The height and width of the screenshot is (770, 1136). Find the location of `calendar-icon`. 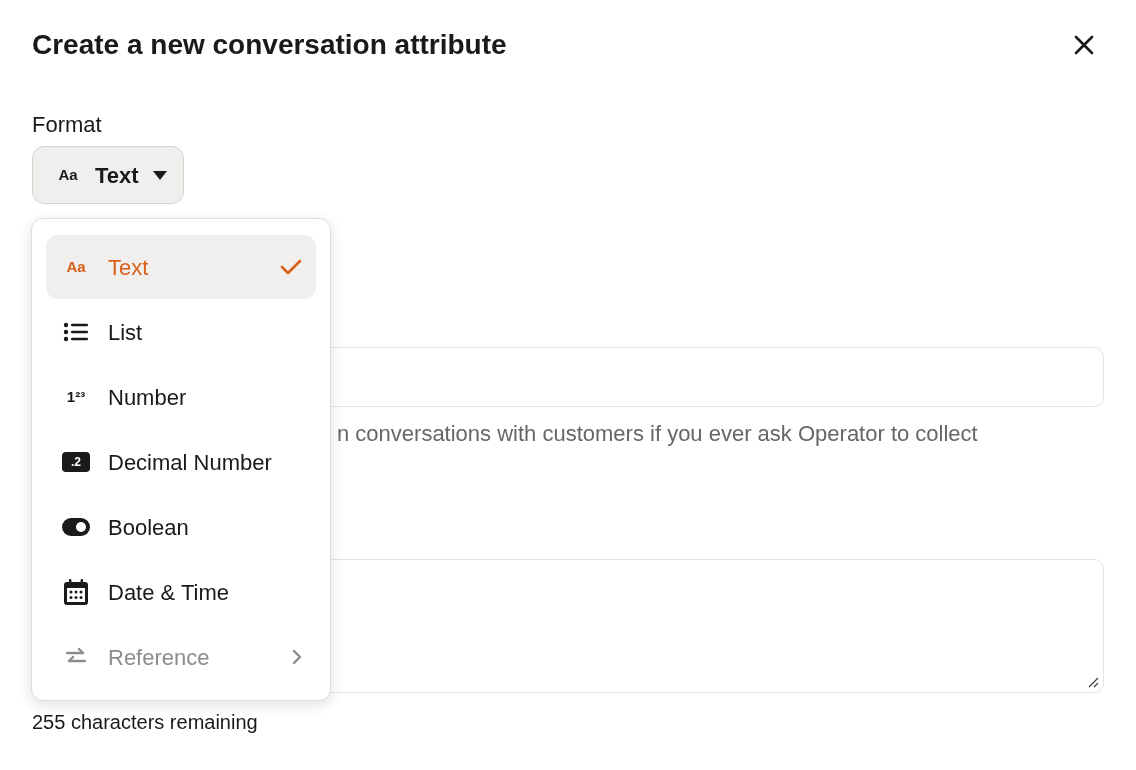

calendar-icon is located at coordinates (76, 592).